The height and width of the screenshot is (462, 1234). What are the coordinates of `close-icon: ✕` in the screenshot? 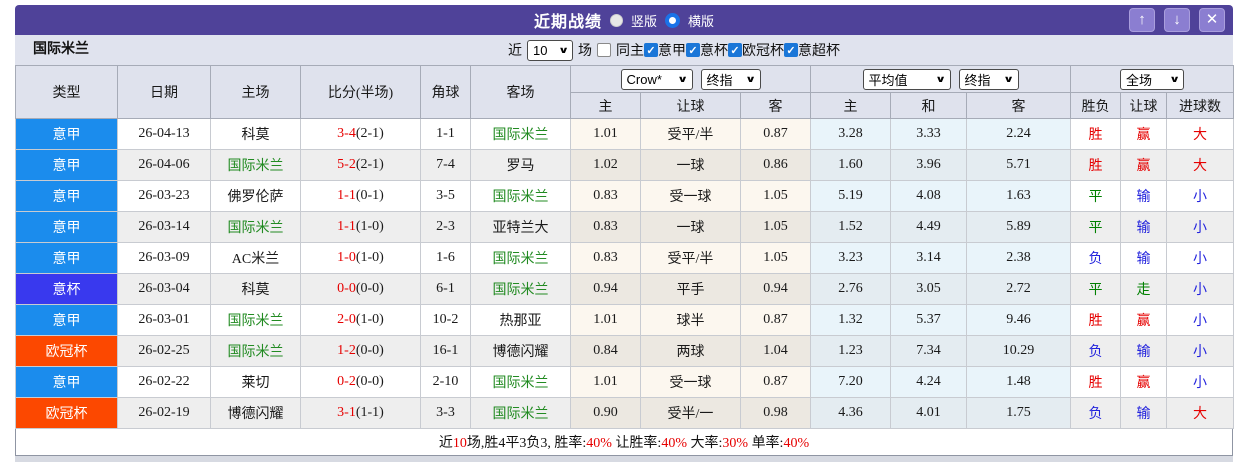 It's located at (1212, 19).